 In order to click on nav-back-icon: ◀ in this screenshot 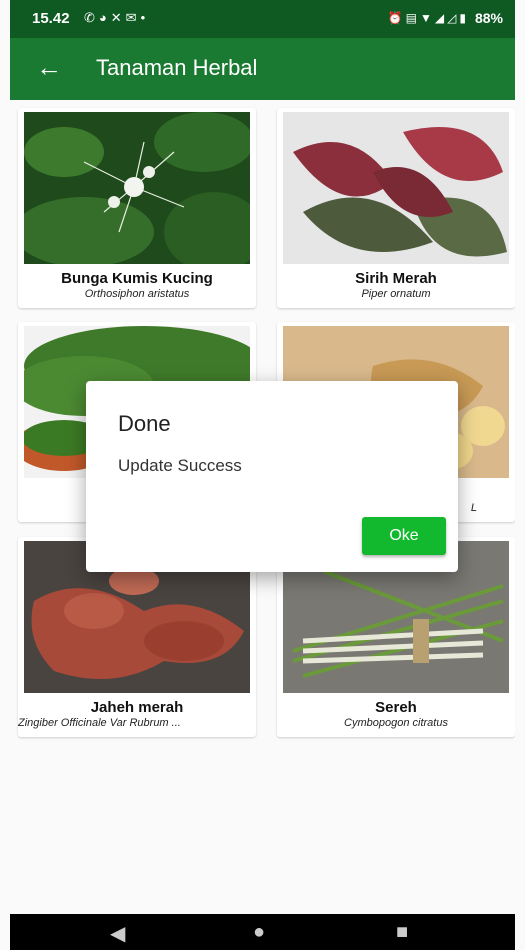, I will do `click(117, 933)`.